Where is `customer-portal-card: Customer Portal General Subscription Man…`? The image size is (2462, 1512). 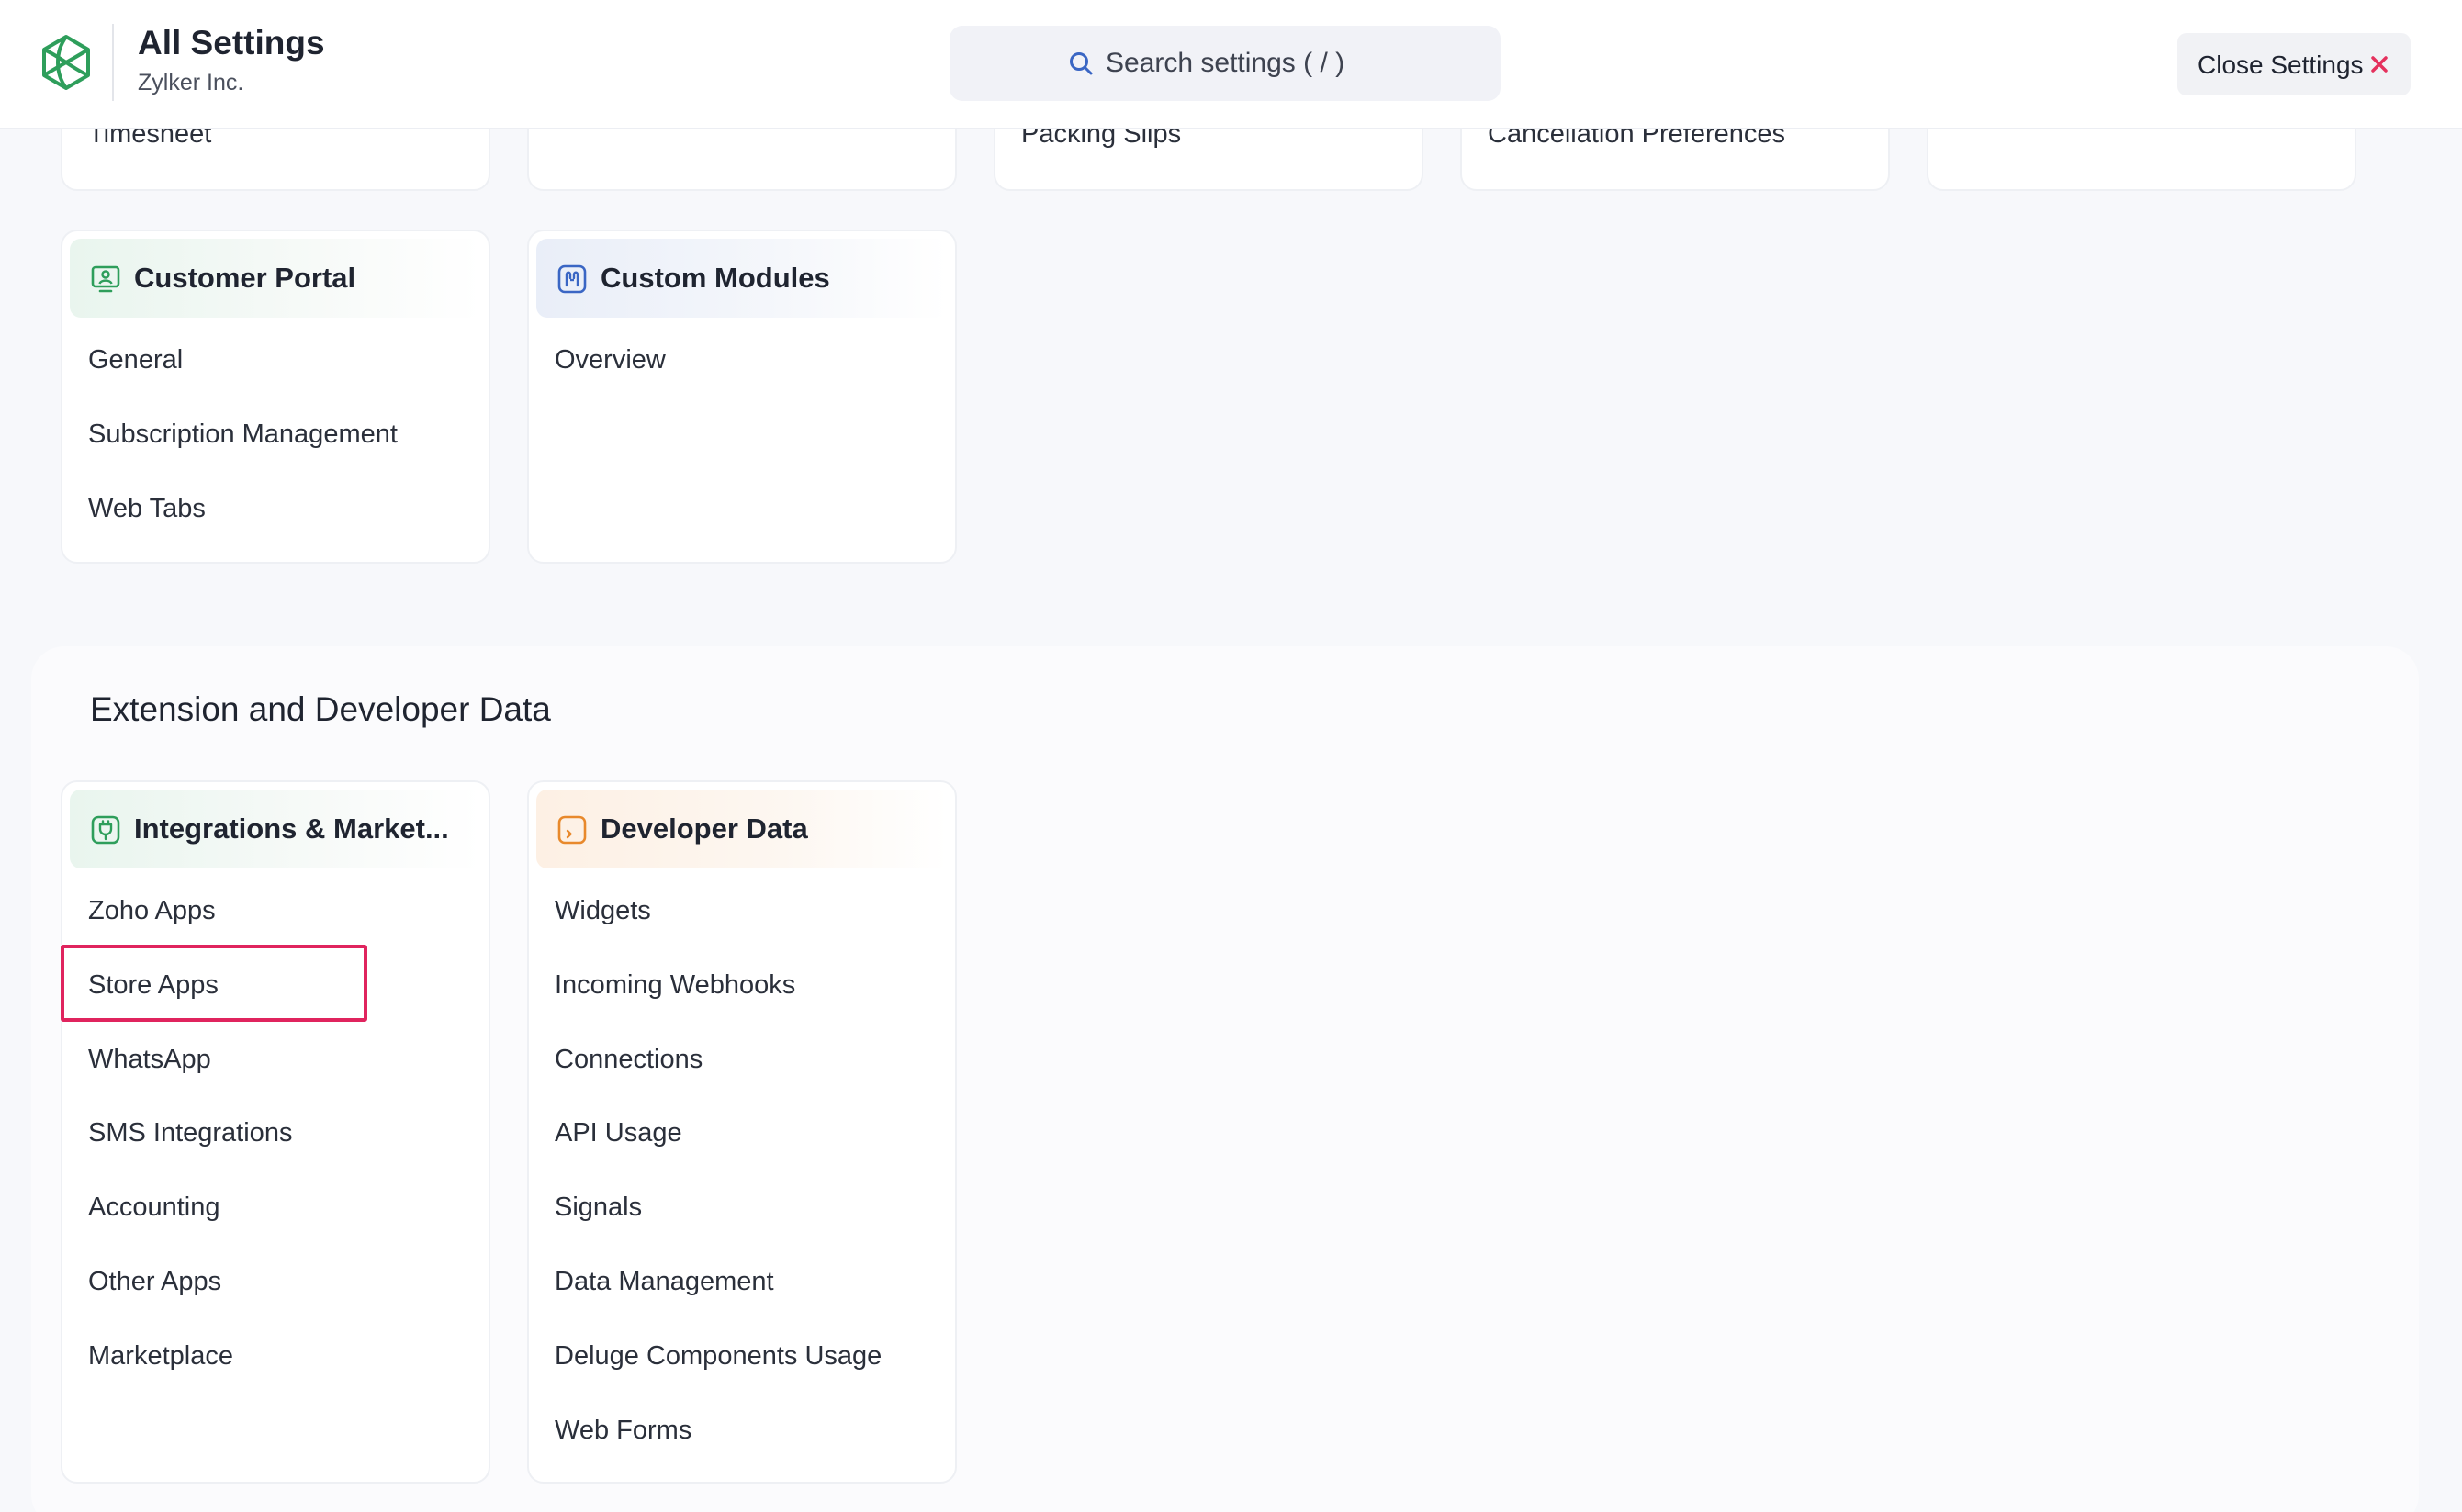
customer-portal-card: Customer Portal General Subscription Man… is located at coordinates (276, 397).